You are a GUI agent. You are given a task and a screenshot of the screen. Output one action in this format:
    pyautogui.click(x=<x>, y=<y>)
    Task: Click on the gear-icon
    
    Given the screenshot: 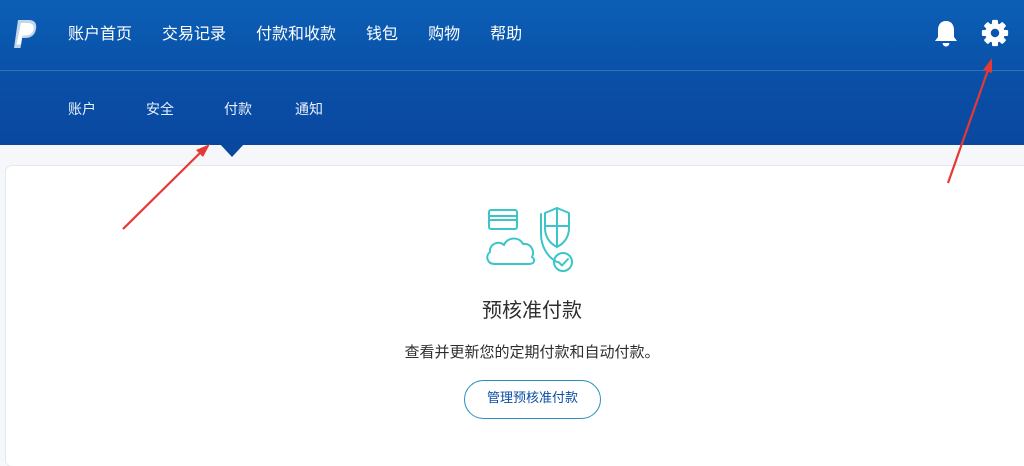 What is the action you would take?
    pyautogui.click(x=995, y=33)
    